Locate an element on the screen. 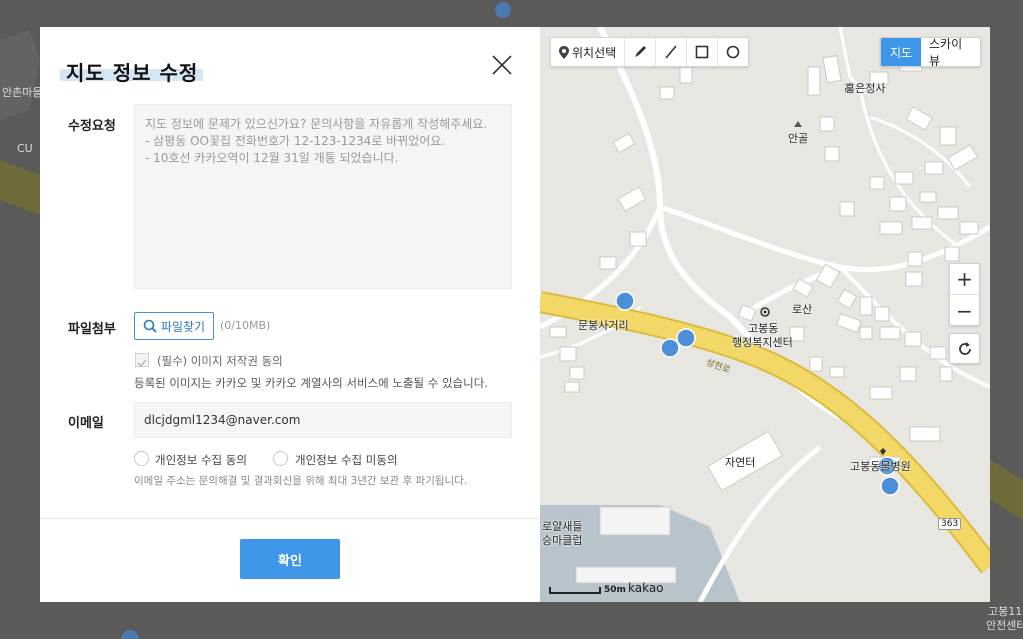 The width and height of the screenshot is (1023, 639). privacy-disagree-radio is located at coordinates (280, 458).